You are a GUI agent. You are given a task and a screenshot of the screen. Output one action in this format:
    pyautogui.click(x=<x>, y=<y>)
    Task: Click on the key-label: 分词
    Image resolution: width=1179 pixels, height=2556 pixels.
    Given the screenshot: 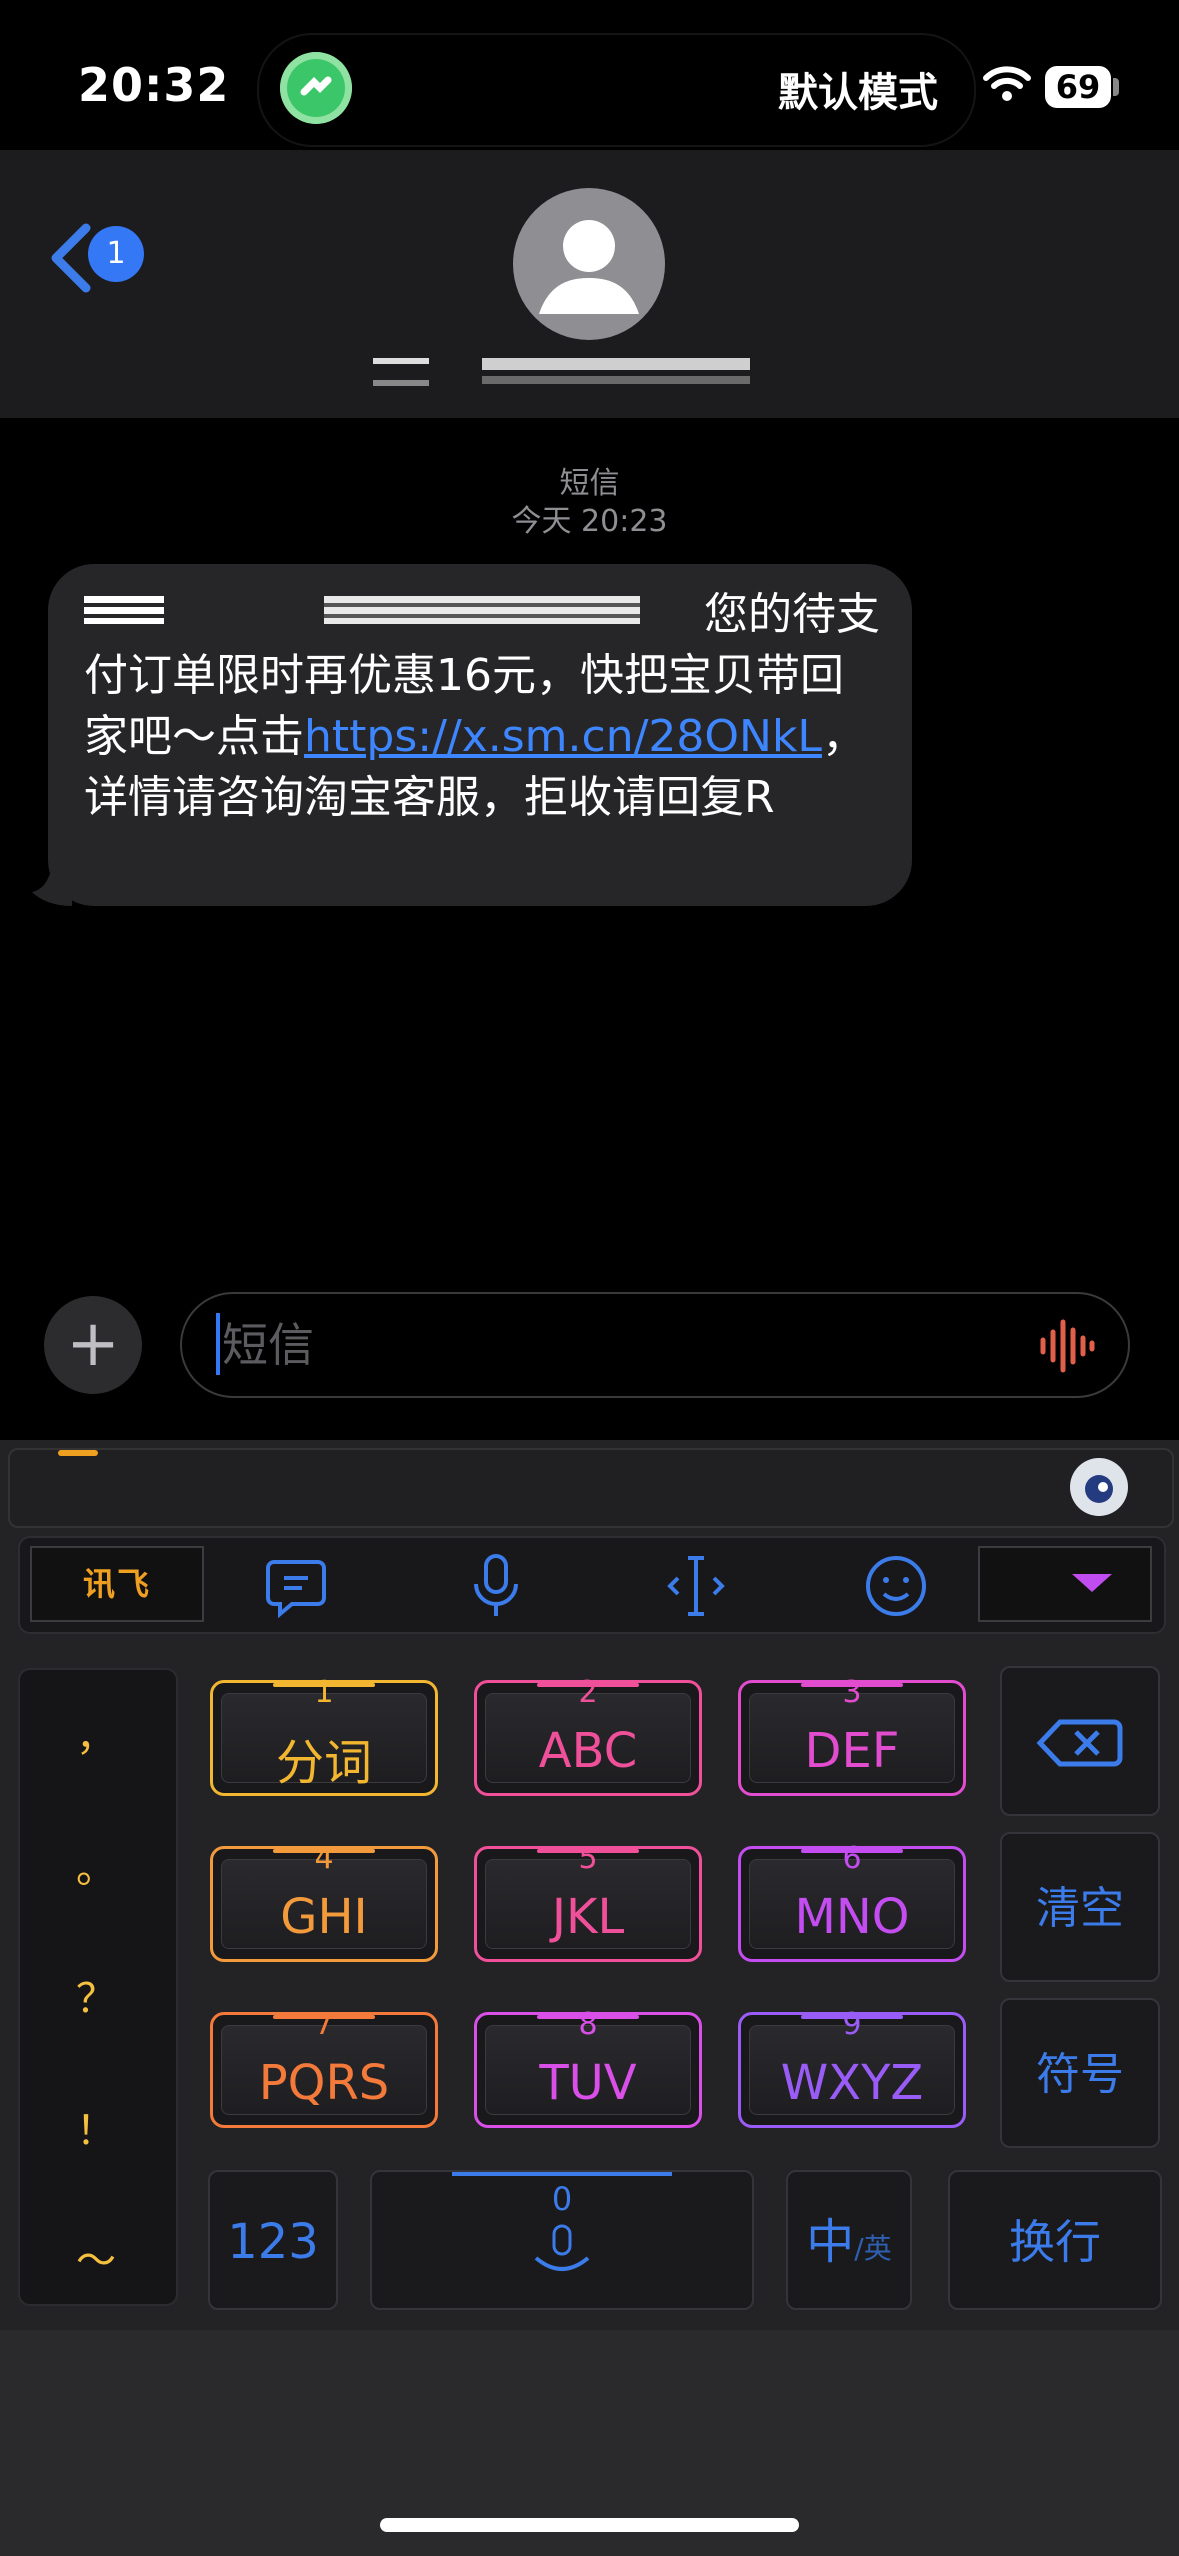 What is the action you would take?
    pyautogui.click(x=323, y=1763)
    